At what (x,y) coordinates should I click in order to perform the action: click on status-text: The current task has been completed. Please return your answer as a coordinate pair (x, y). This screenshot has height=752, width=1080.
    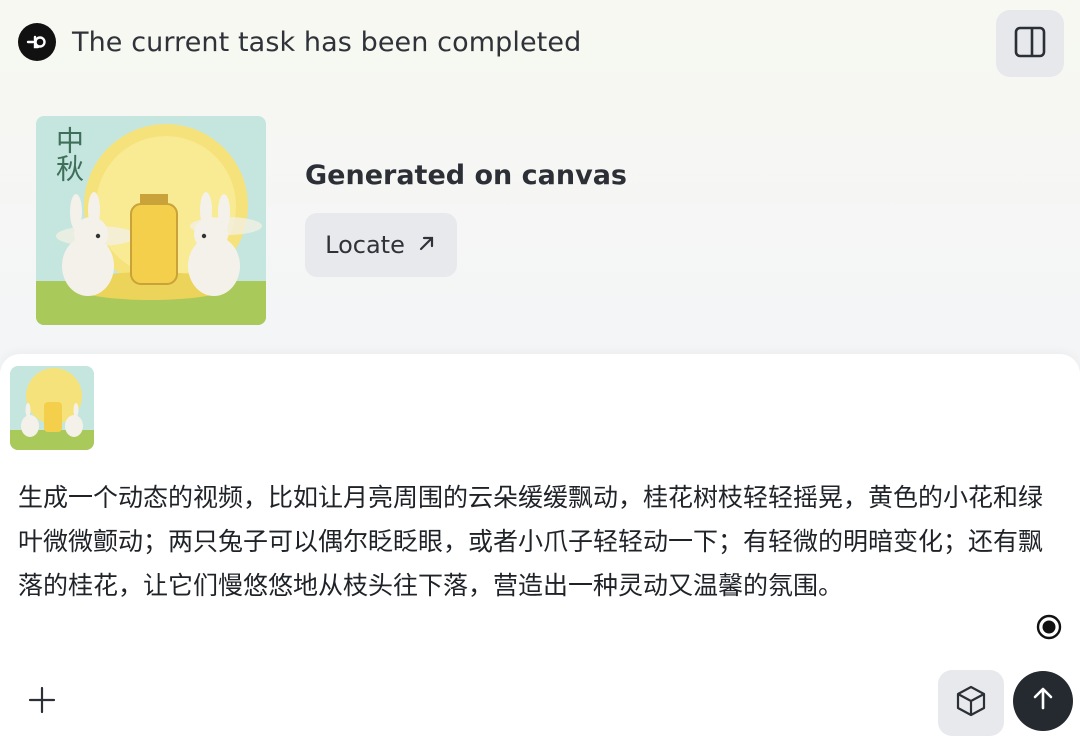
    Looking at the image, I should click on (327, 42).